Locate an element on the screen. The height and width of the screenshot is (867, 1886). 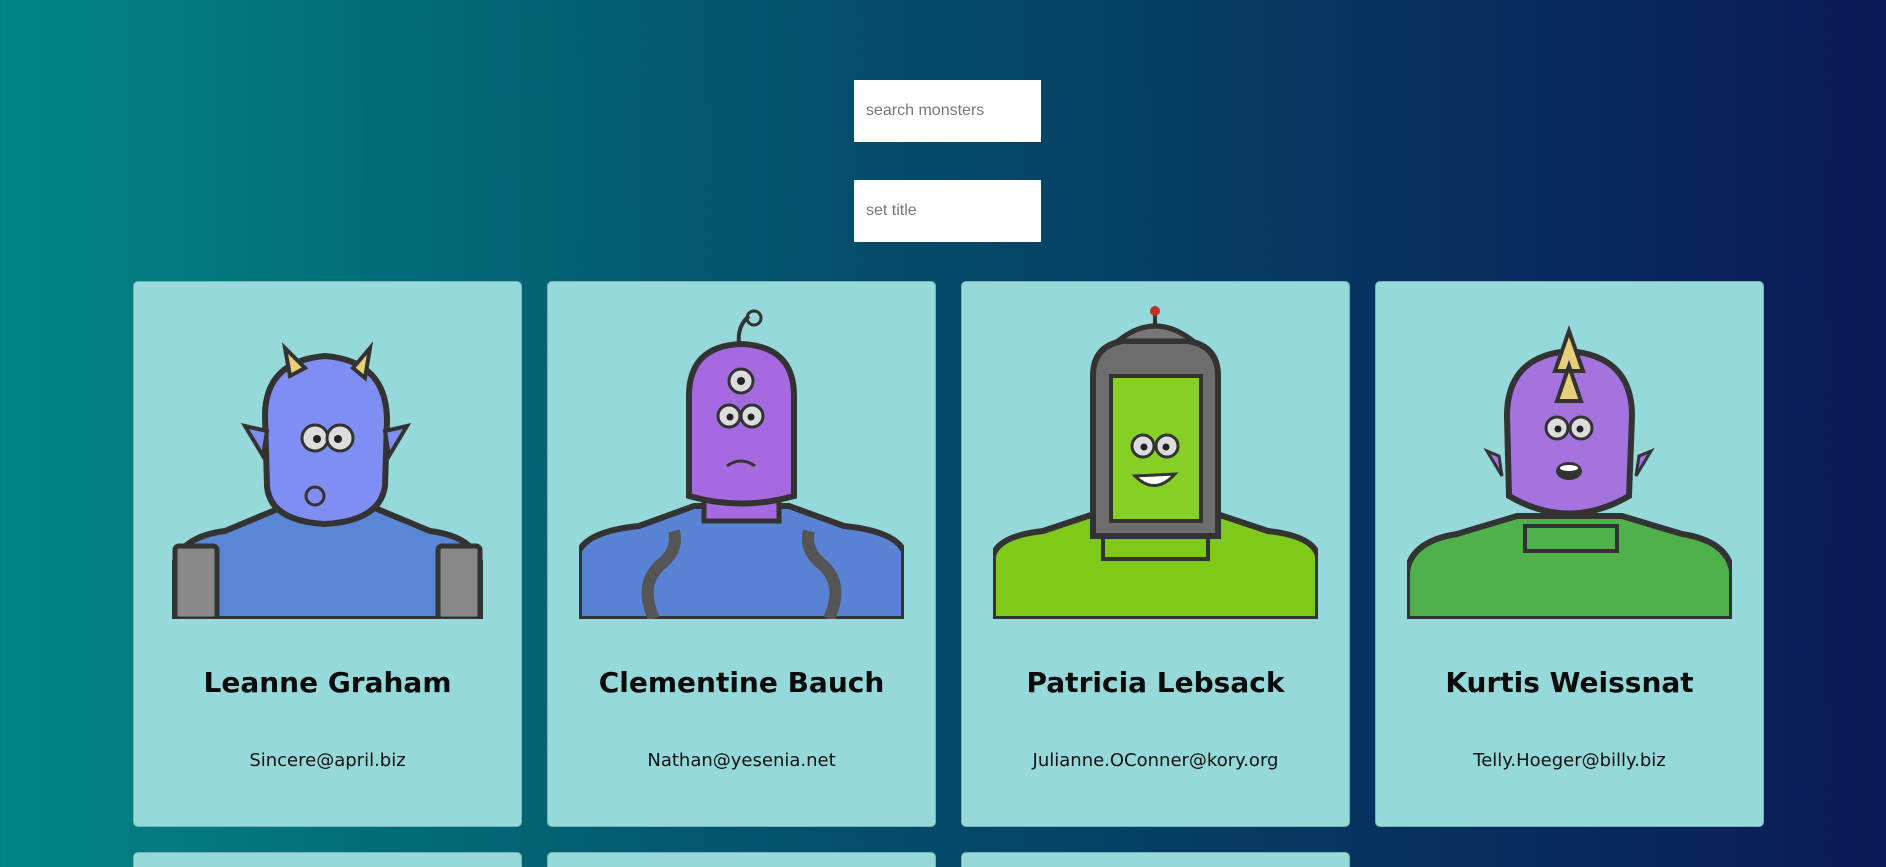
purple-cyclops-robot-monster-icon is located at coordinates (741, 462).